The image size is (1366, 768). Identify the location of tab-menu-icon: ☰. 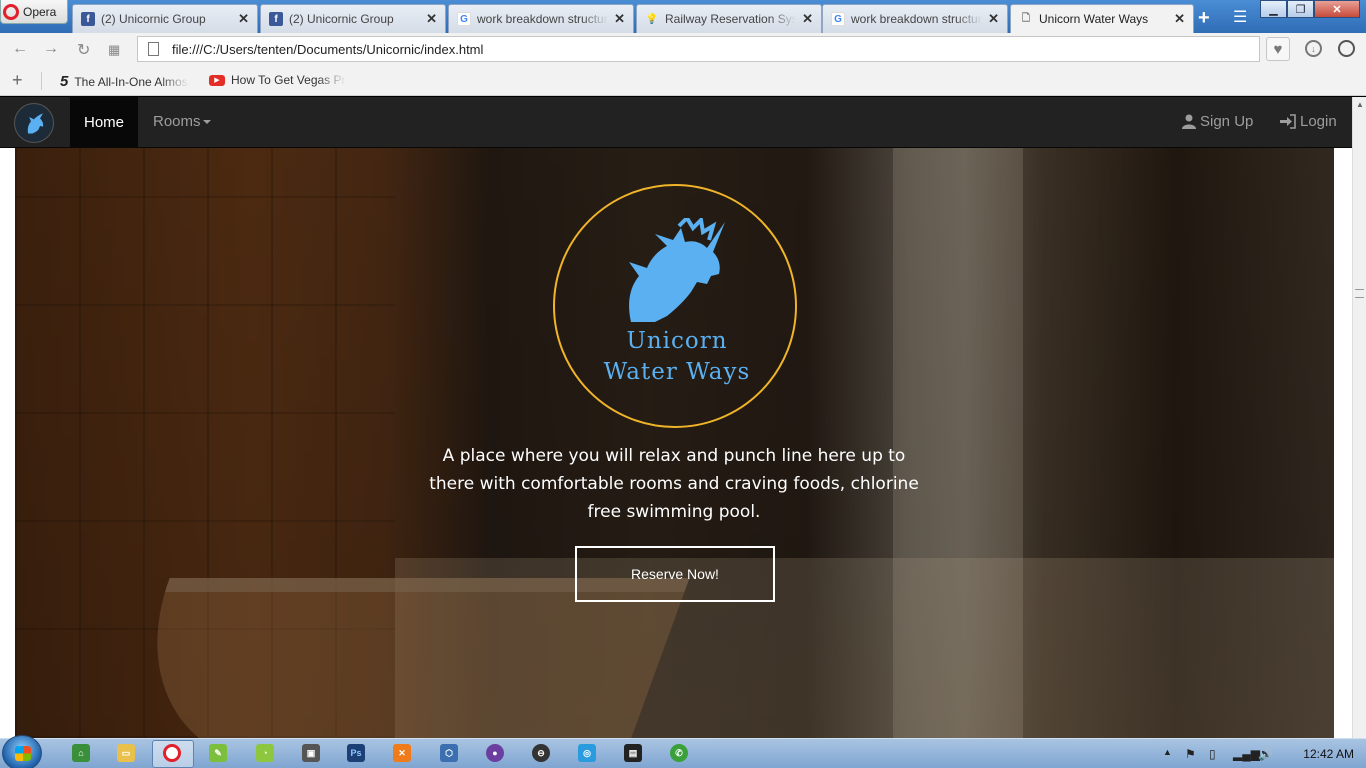
(1240, 17).